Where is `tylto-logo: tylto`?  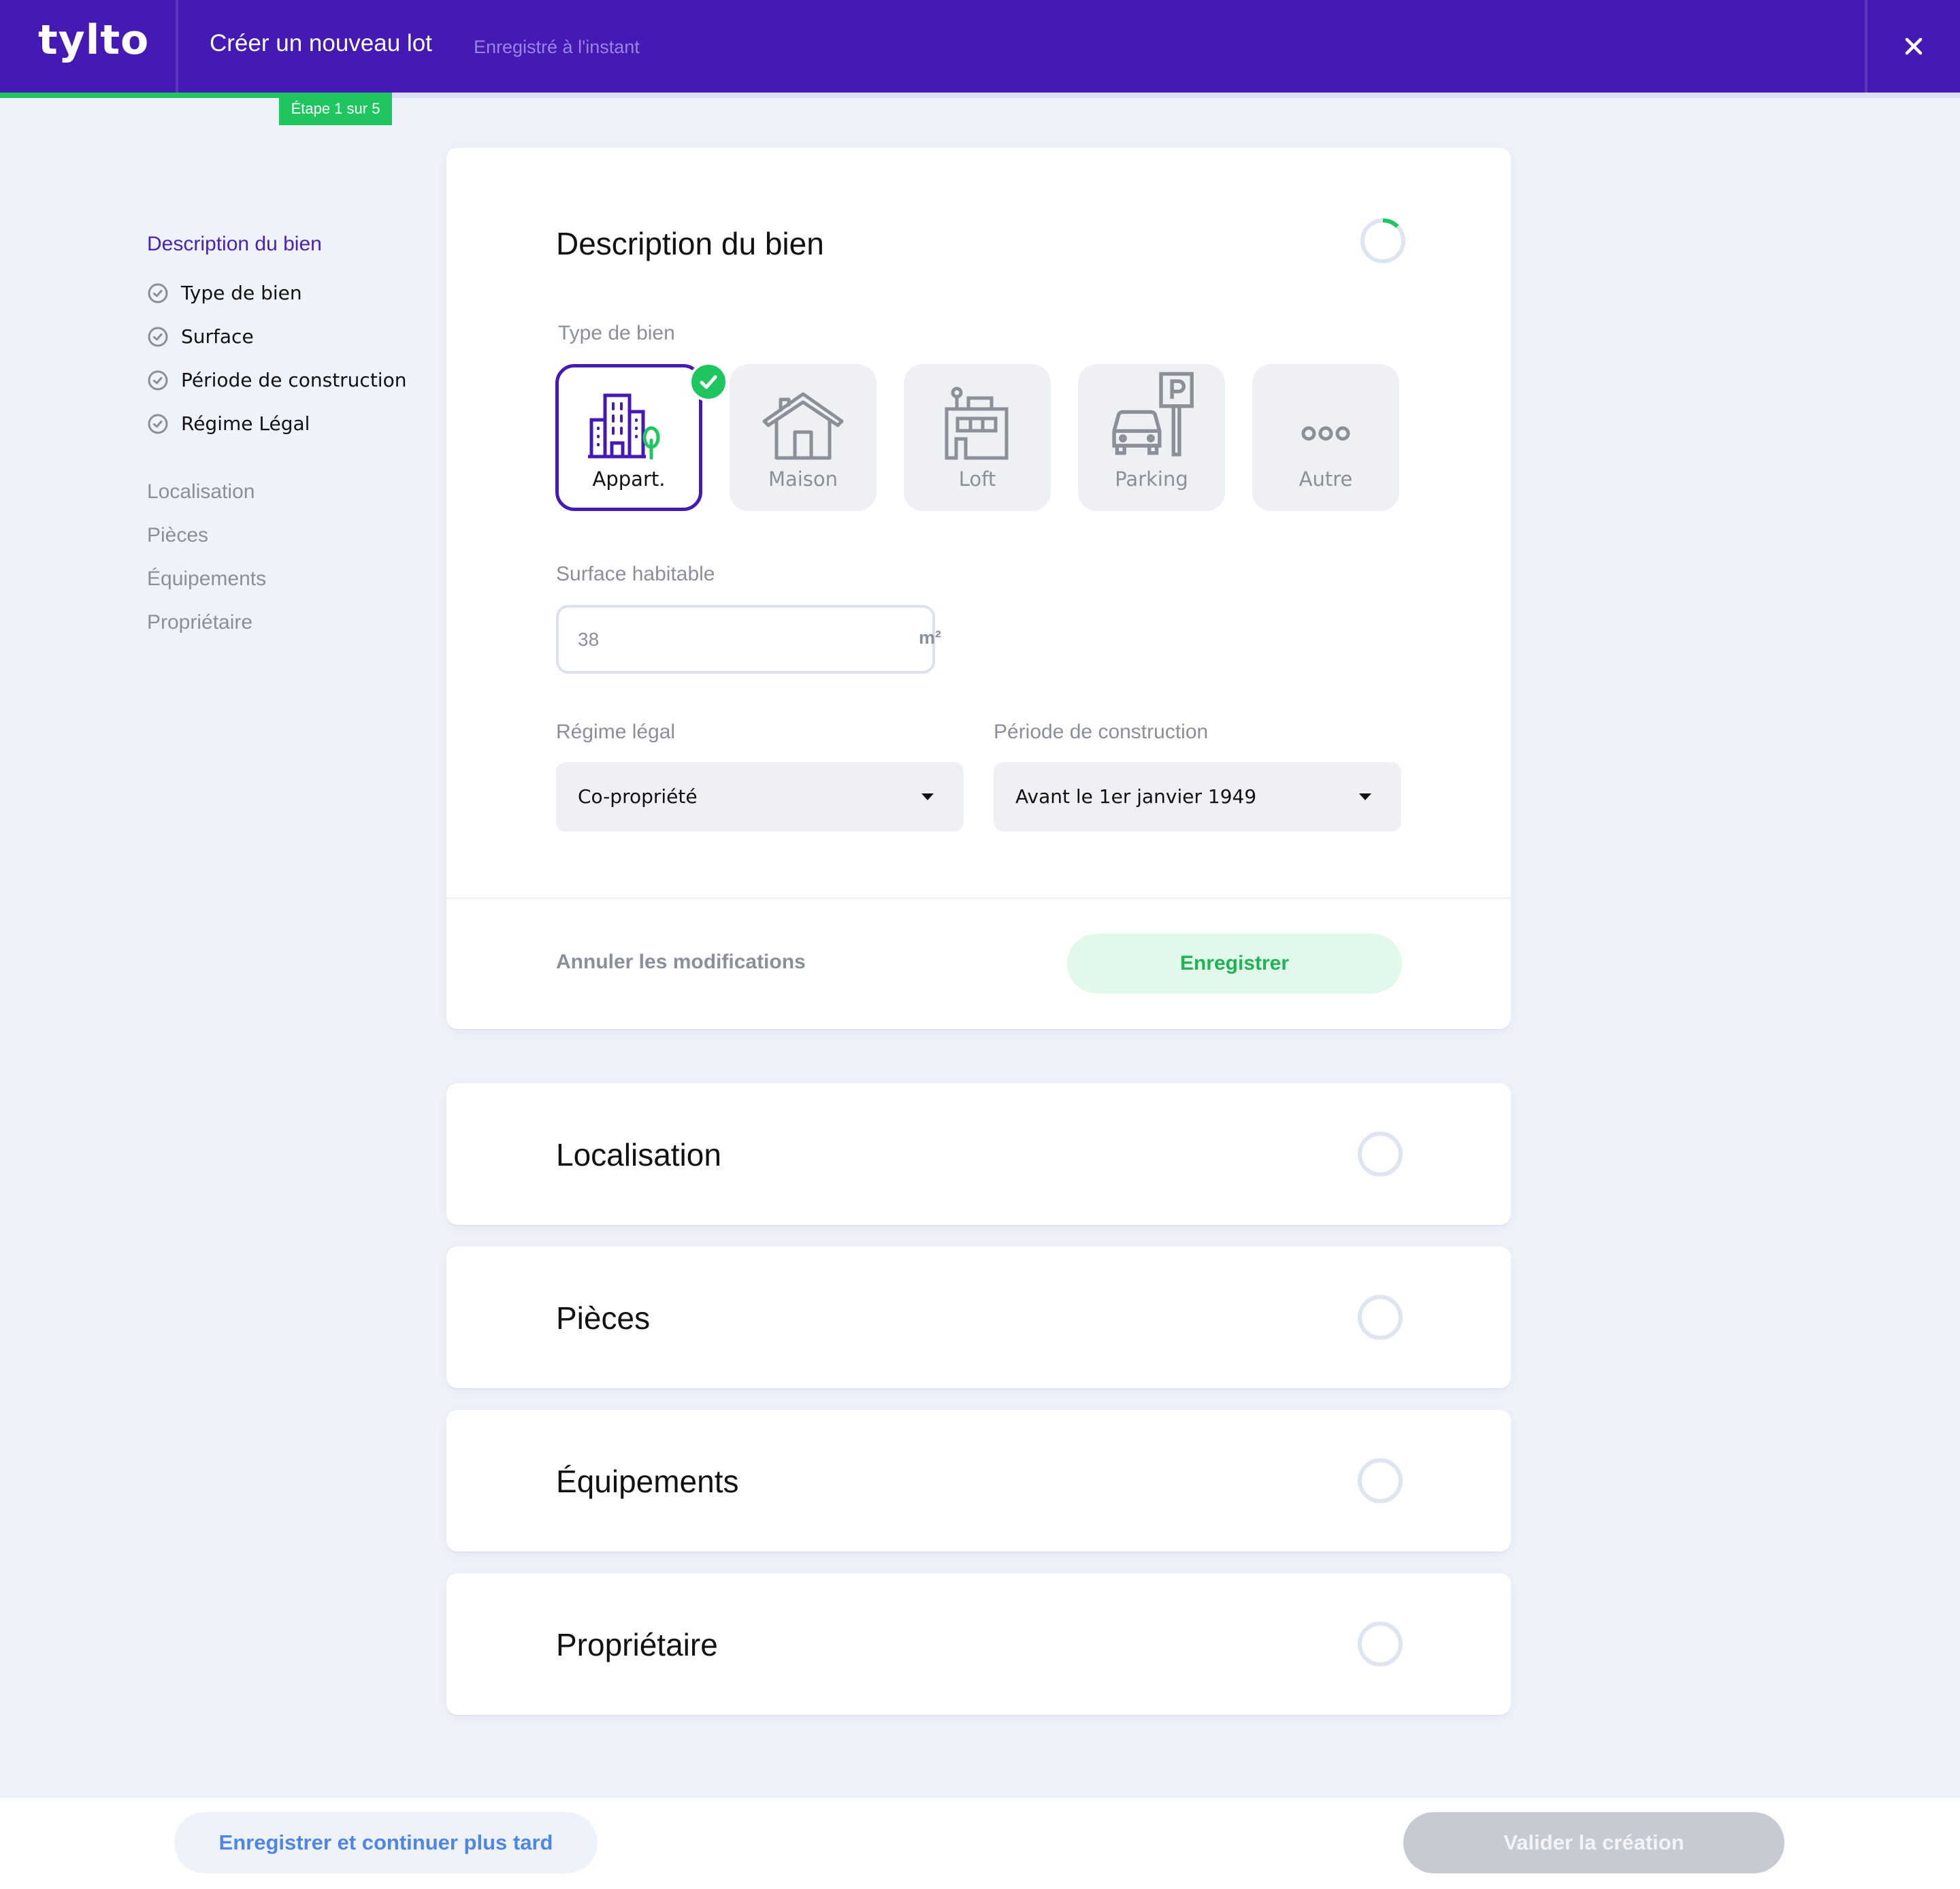 tylto-logo: tylto is located at coordinates (93, 40).